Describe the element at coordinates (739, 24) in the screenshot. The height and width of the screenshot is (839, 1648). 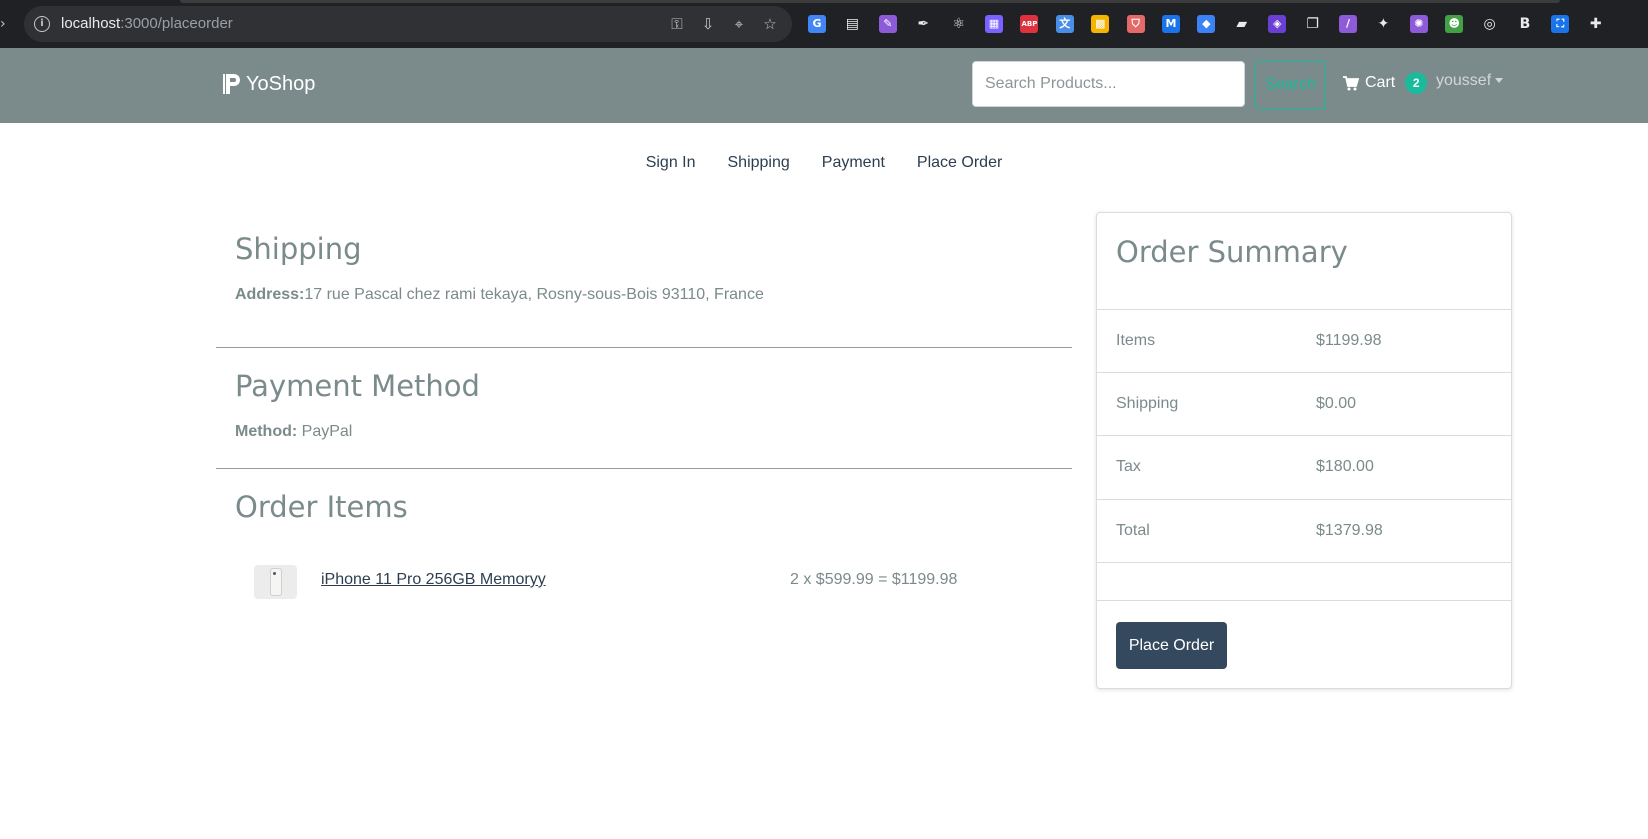
I see `location-pin-icon: ⌖` at that location.